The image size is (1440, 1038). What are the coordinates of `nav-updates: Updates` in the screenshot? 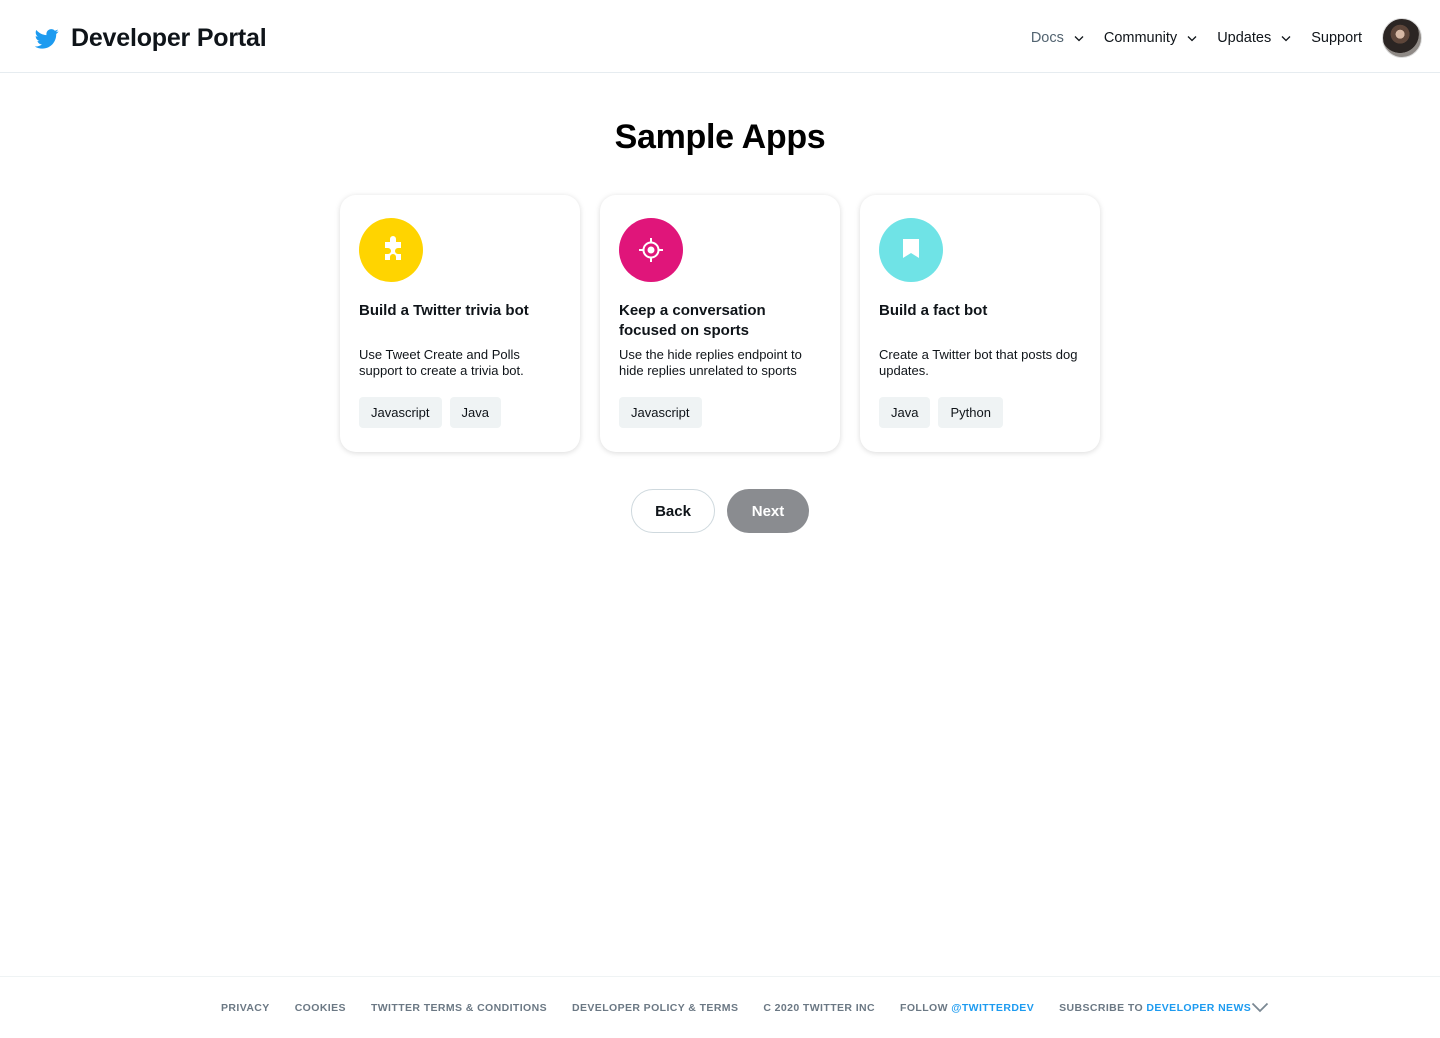 It's located at (1254, 38).